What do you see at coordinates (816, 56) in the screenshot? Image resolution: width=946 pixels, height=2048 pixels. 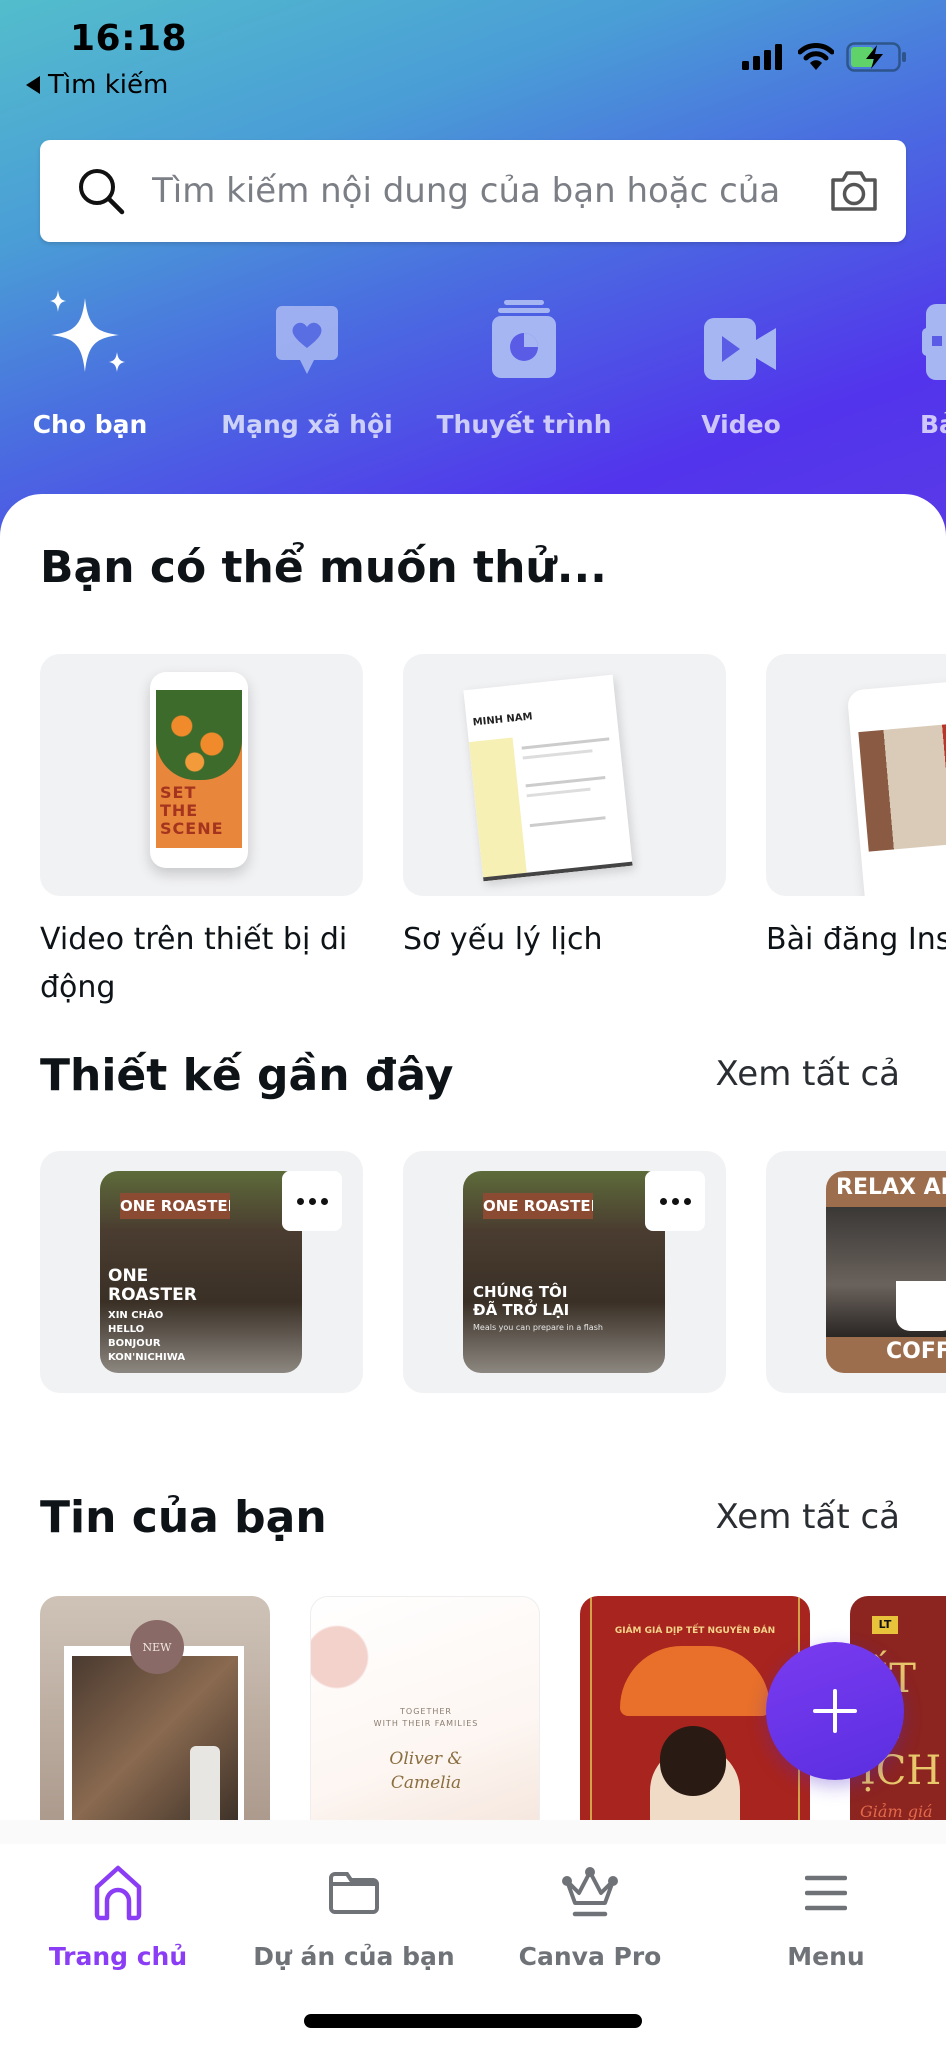 I see `wifi-icon` at bounding box center [816, 56].